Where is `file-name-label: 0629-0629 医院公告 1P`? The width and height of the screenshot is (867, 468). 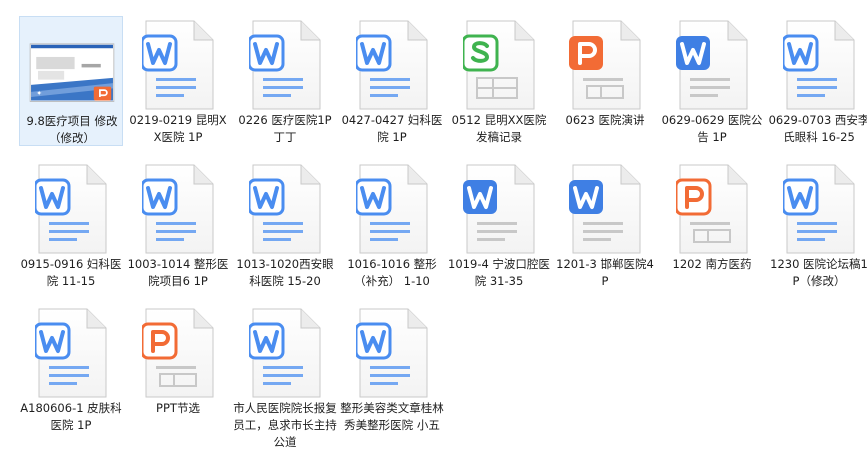
file-name-label: 0629-0629 医院公告 1P is located at coordinates (712, 128).